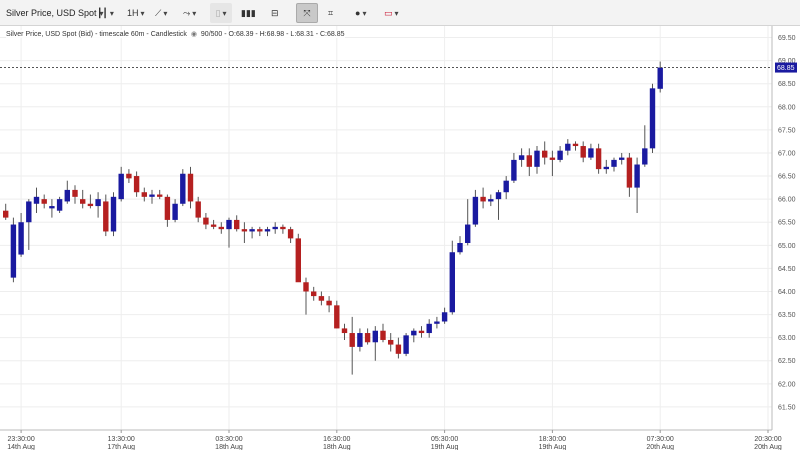 This screenshot has width=800, height=450. I want to click on y-tick-label: 64.00, so click(787, 292).